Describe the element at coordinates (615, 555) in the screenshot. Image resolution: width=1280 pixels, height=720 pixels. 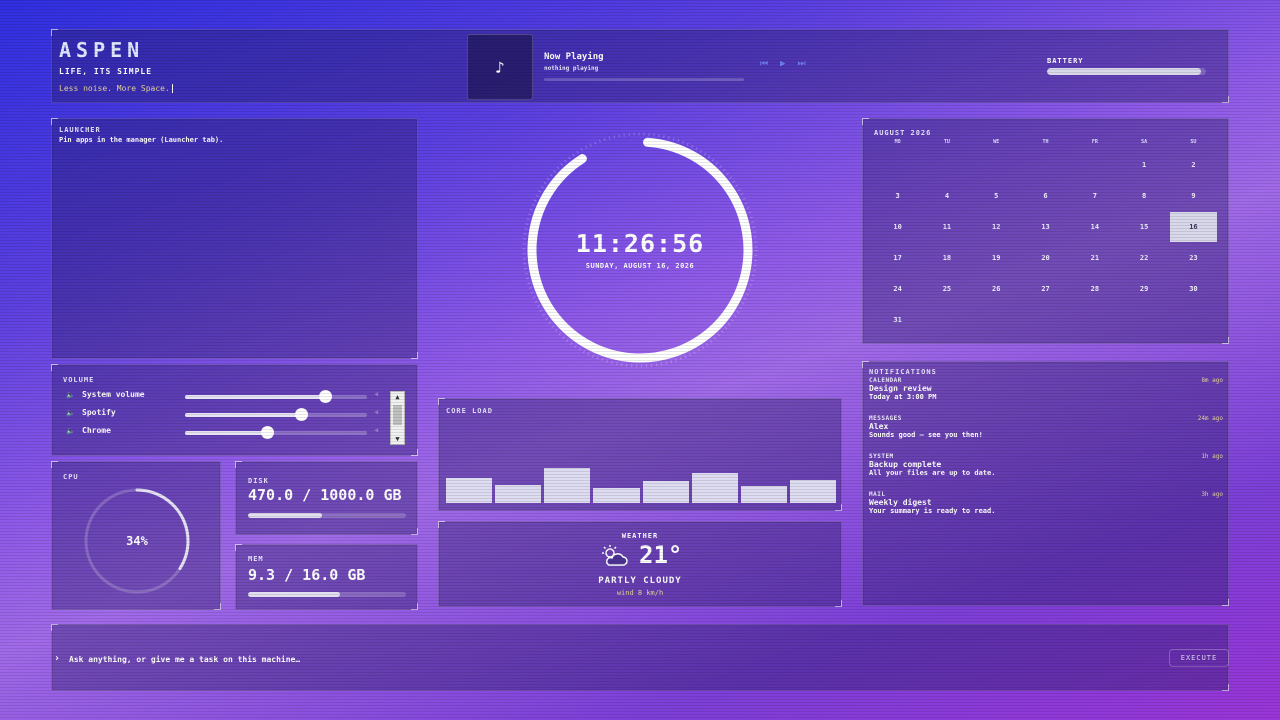
I see `partly-cloudy-icon` at that location.